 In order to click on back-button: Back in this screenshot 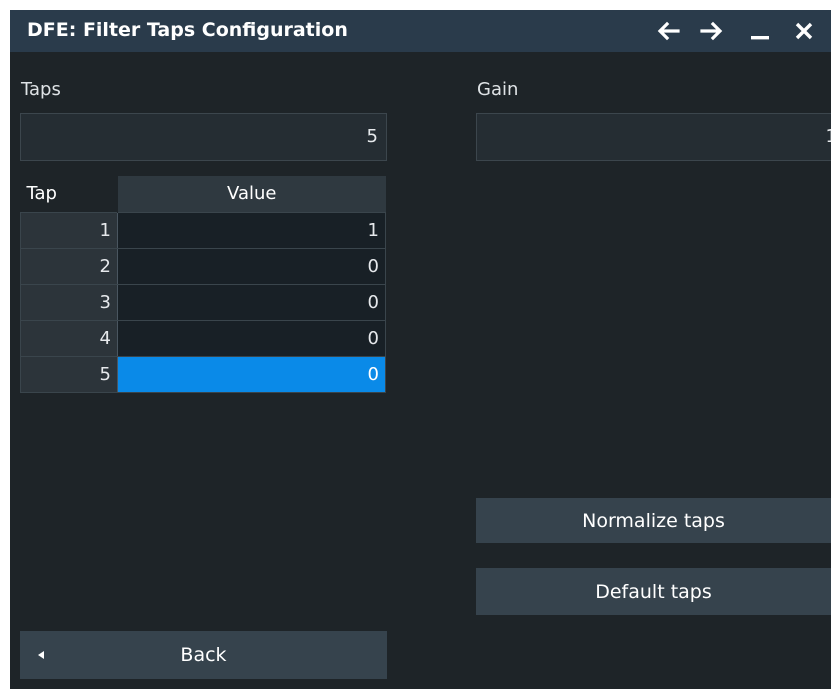, I will do `click(203, 655)`.